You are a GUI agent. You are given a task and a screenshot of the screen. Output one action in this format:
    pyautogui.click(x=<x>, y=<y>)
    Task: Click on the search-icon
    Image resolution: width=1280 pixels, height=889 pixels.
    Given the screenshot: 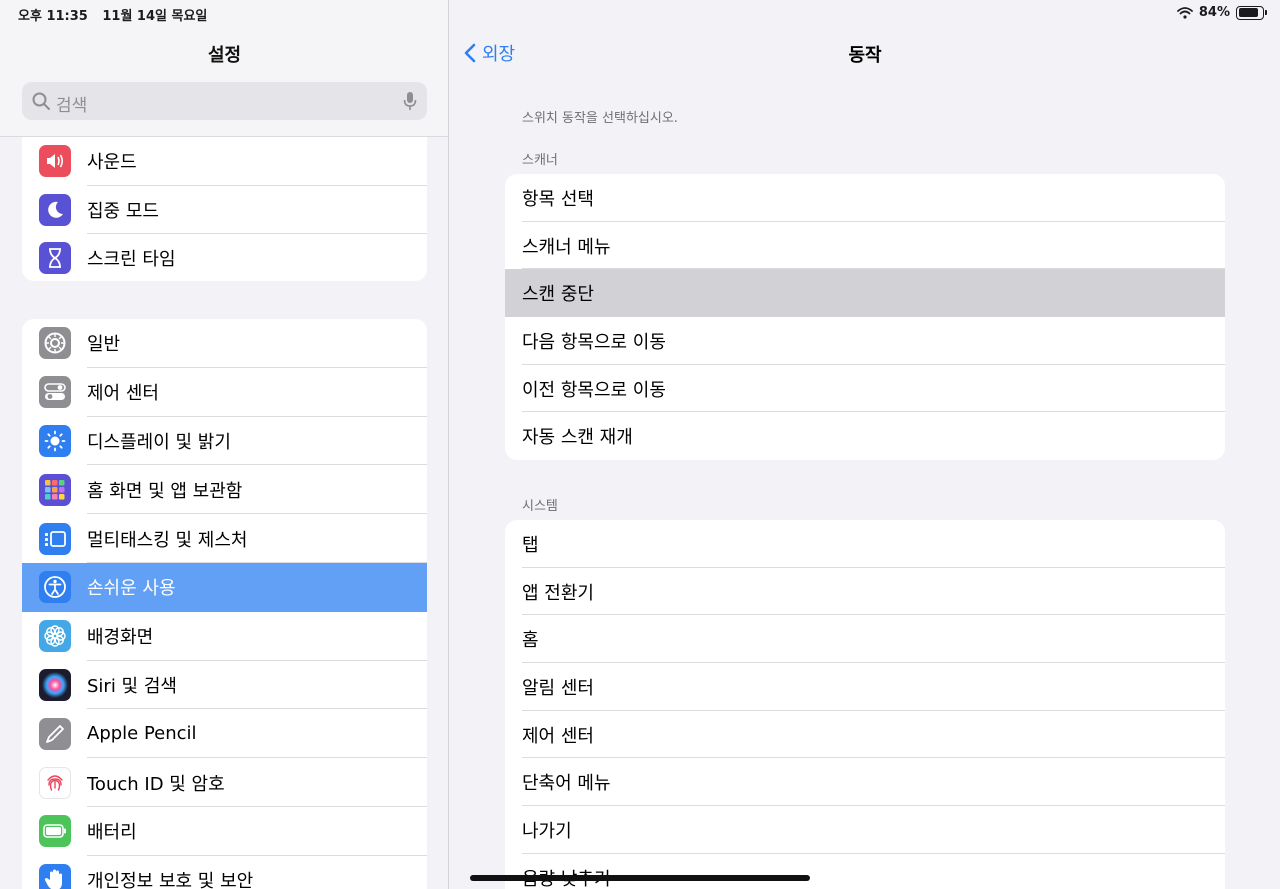 What is the action you would take?
    pyautogui.click(x=41, y=101)
    